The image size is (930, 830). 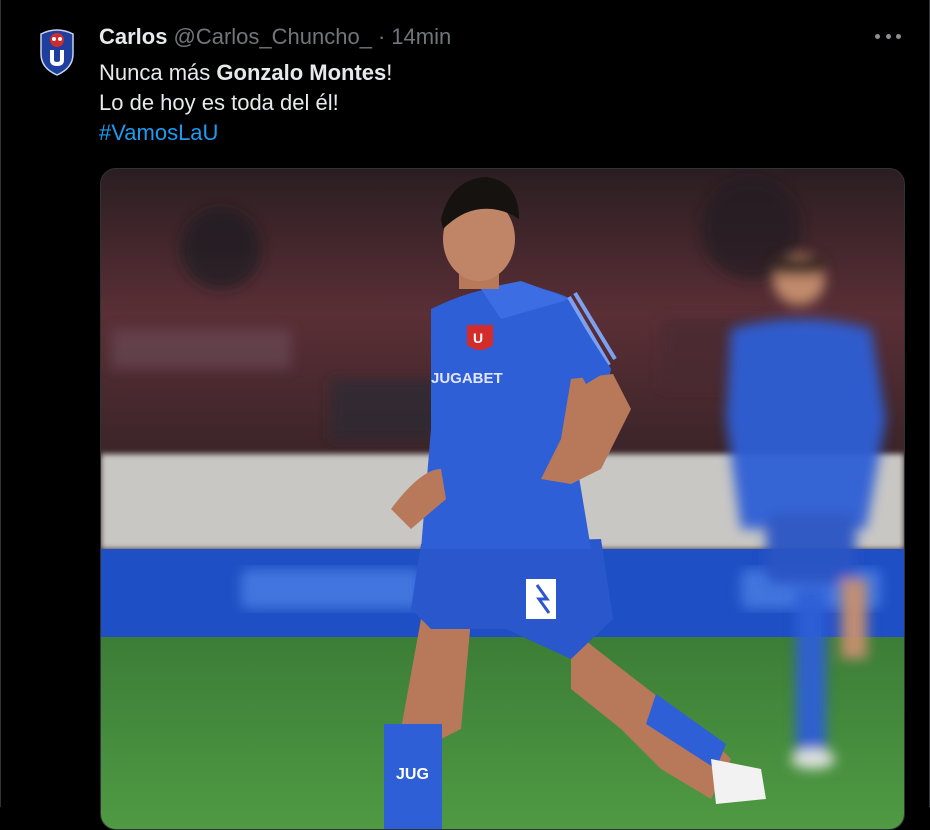 I want to click on tweet-text-suffix: !, so click(x=389, y=72).